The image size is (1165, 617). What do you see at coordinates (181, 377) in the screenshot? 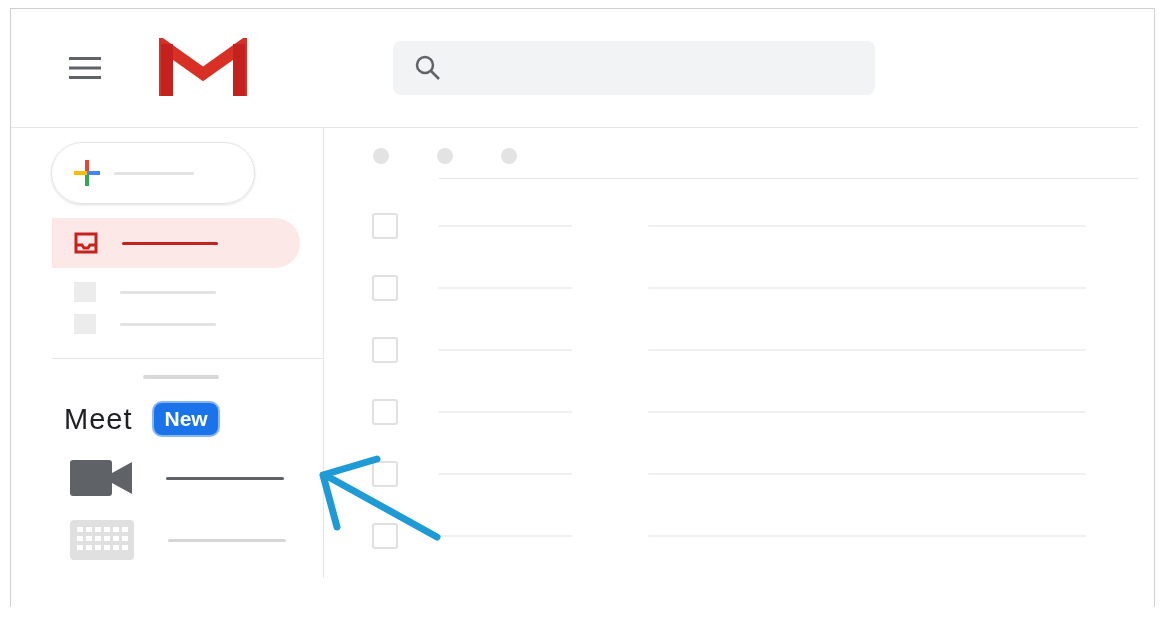
I see `resize-handle` at bounding box center [181, 377].